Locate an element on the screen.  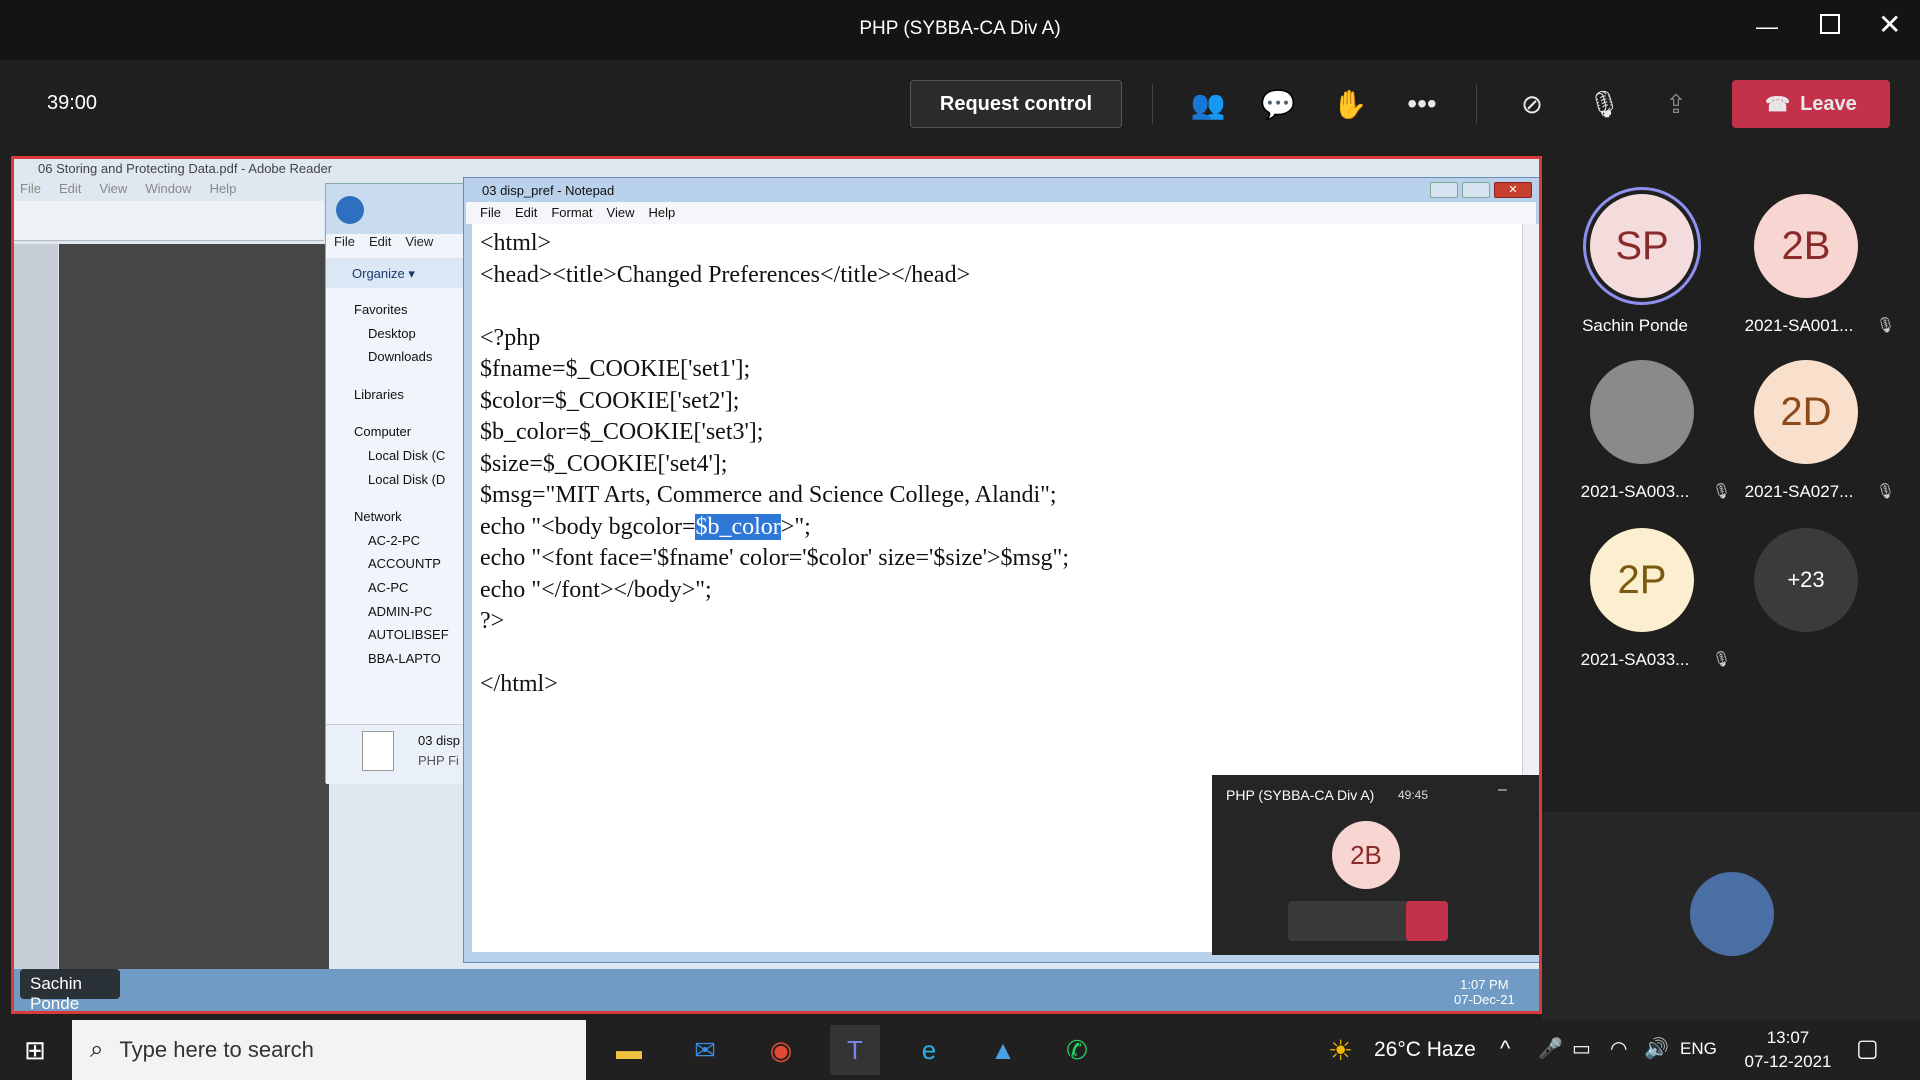
explorer-tree-item: Network is located at coordinates (406, 521).